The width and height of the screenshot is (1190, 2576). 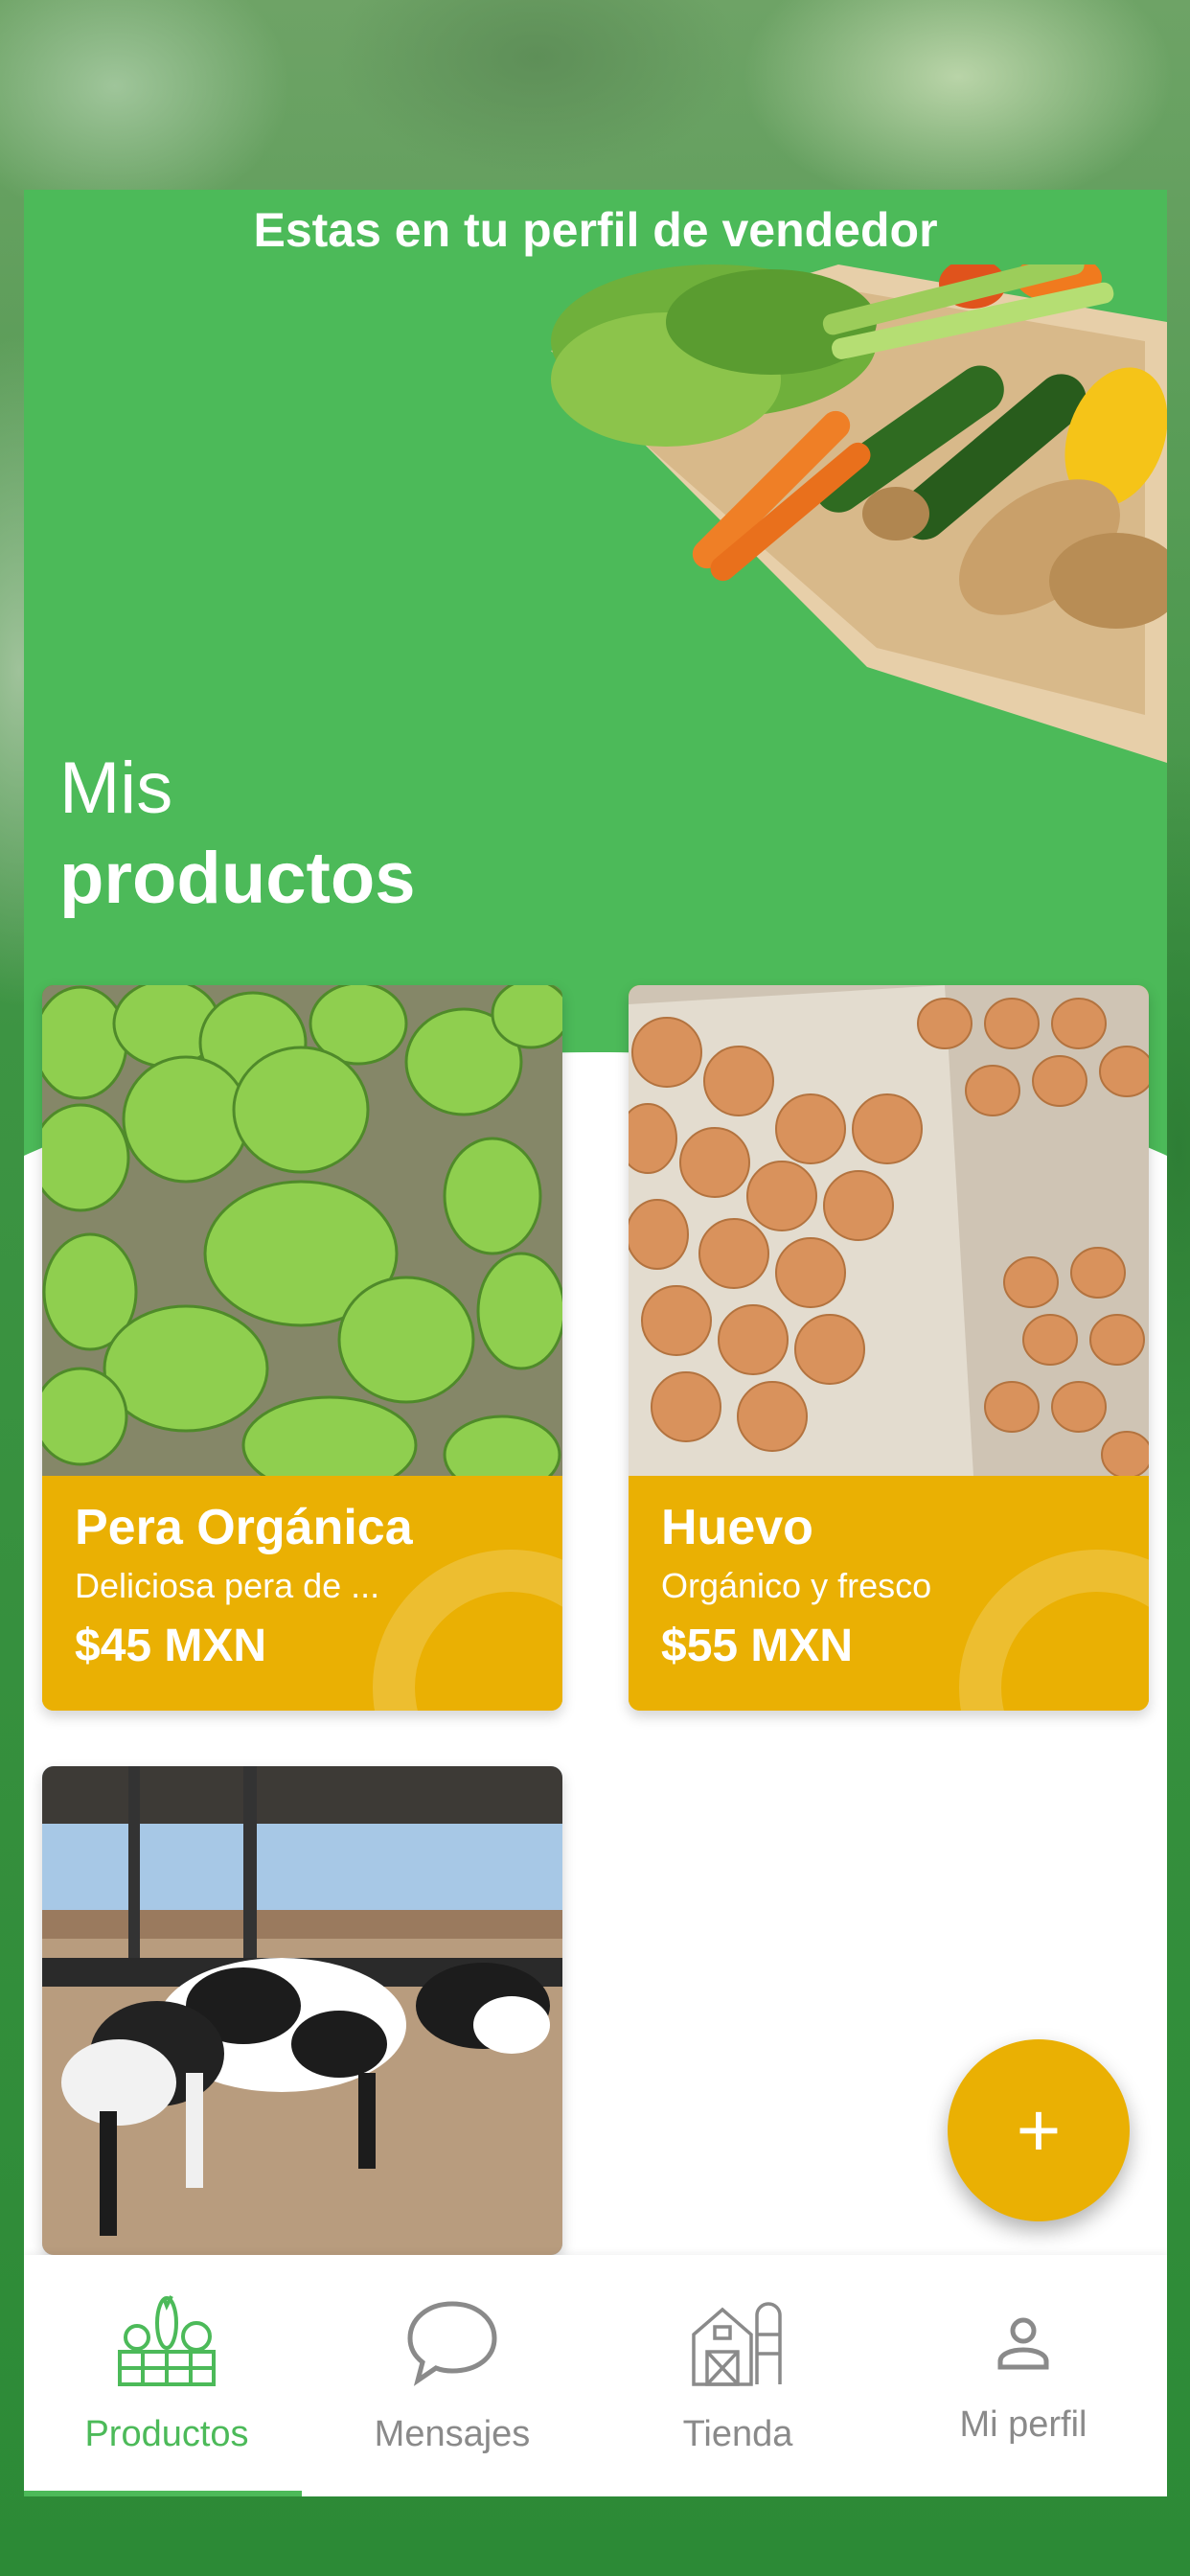 I want to click on product-card-cow, so click(x=302, y=2011).